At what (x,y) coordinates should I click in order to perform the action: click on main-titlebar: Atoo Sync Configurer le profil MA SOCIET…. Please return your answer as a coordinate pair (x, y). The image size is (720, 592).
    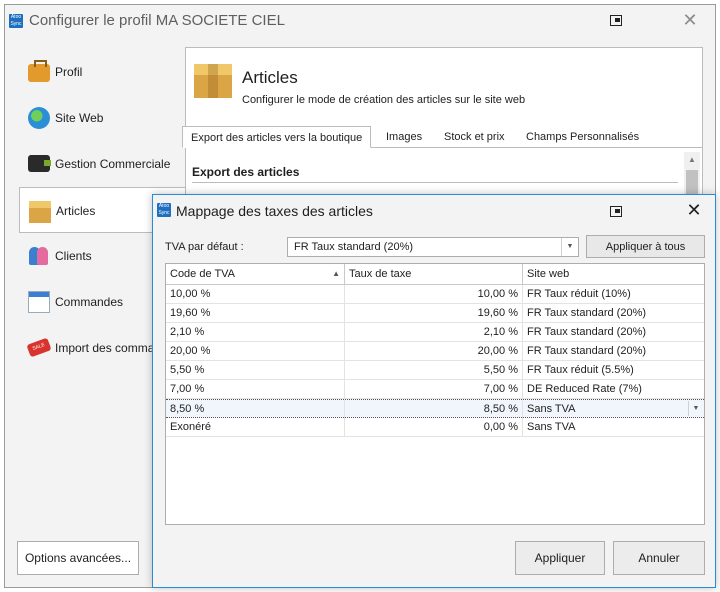
    Looking at the image, I should click on (360, 20).